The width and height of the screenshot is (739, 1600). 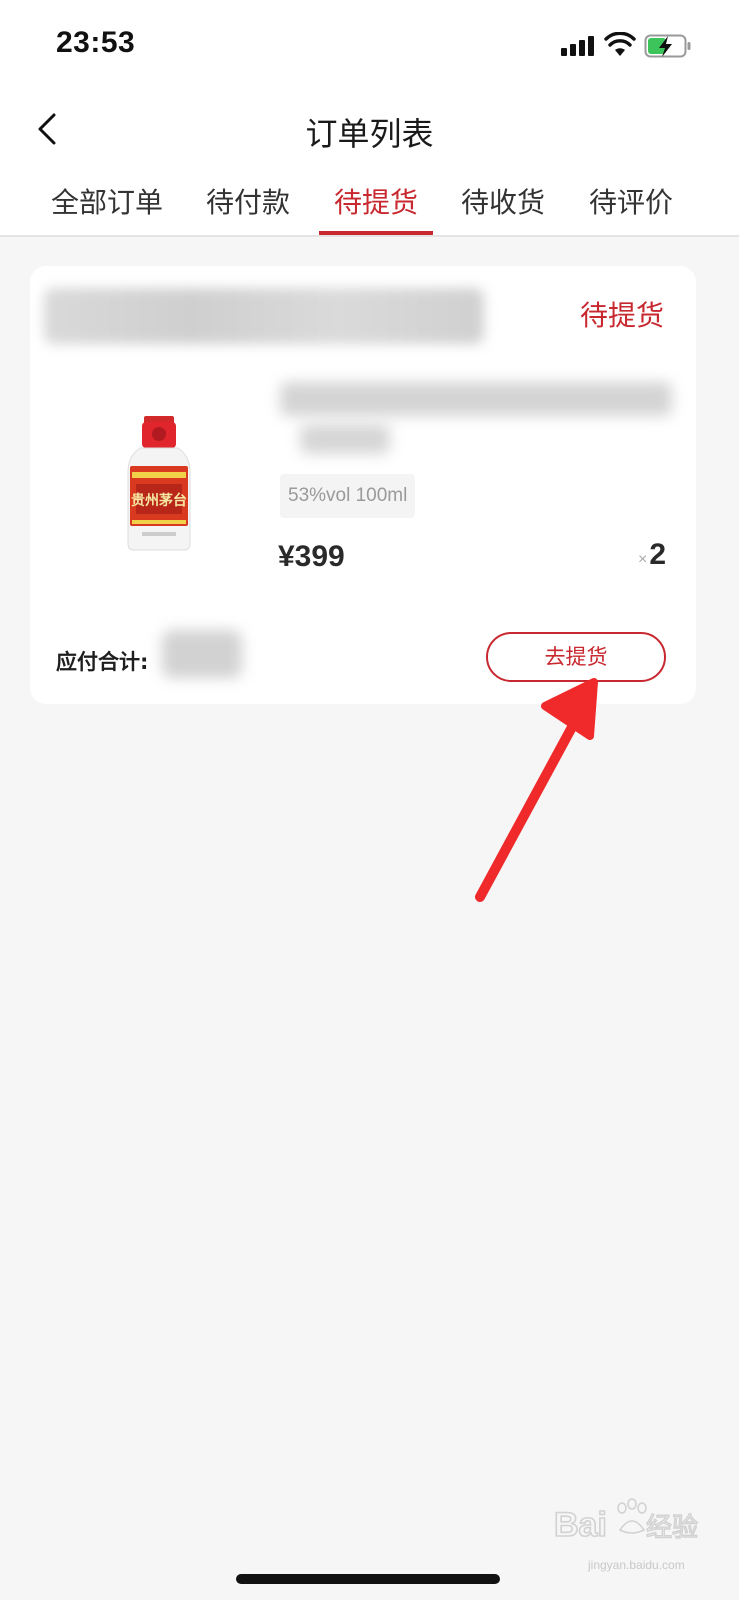 I want to click on baidu-jingyan-watermark-logo: Bai 经验, so click(x=626, y=1521).